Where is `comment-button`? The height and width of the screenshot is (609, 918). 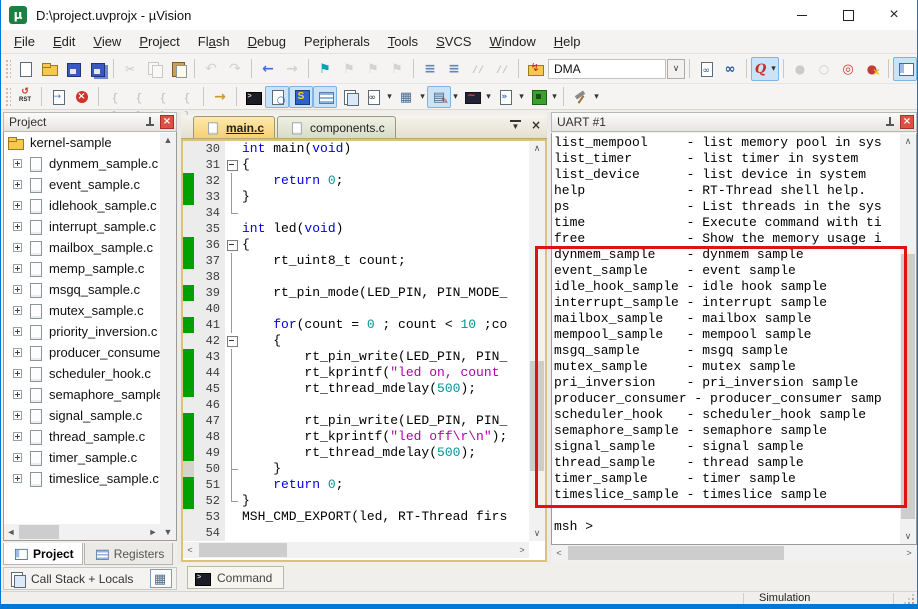
comment-button is located at coordinates (478, 69).